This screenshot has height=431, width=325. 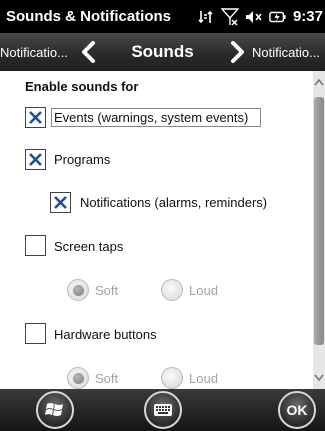 What do you see at coordinates (88, 16) in the screenshot?
I see `window-title: Sounds & Notifications` at bounding box center [88, 16].